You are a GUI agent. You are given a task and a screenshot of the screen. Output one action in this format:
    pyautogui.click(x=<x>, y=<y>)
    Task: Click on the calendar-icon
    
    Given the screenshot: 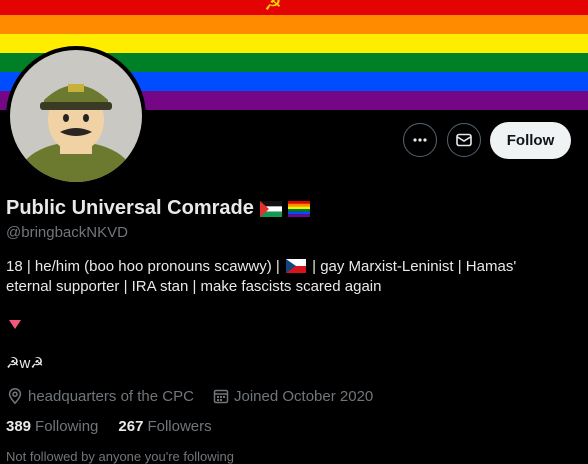 What is the action you would take?
    pyautogui.click(x=221, y=396)
    